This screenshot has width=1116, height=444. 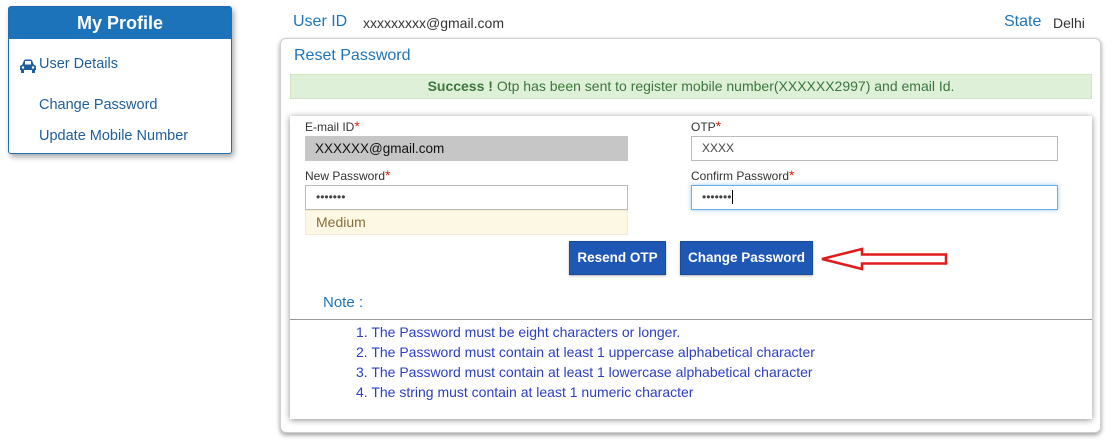 I want to click on state-value: Delhi, so click(x=1069, y=23).